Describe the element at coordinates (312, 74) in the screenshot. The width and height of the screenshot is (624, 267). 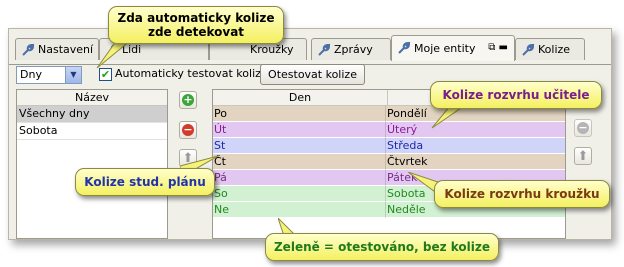
I see `test-collisions-button: Otestovat kolize` at that location.